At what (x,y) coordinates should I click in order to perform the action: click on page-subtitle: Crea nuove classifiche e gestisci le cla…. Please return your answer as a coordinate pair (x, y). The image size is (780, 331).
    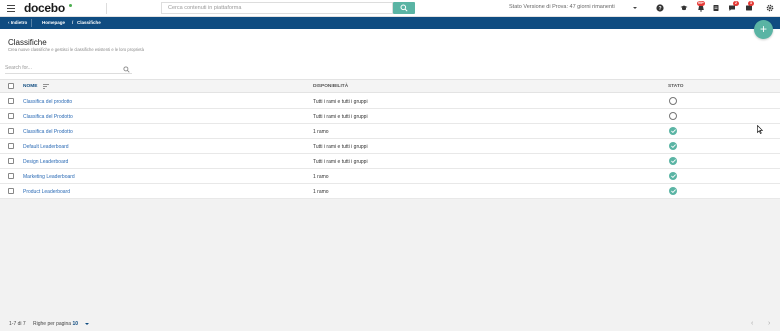
    Looking at the image, I should click on (76, 49).